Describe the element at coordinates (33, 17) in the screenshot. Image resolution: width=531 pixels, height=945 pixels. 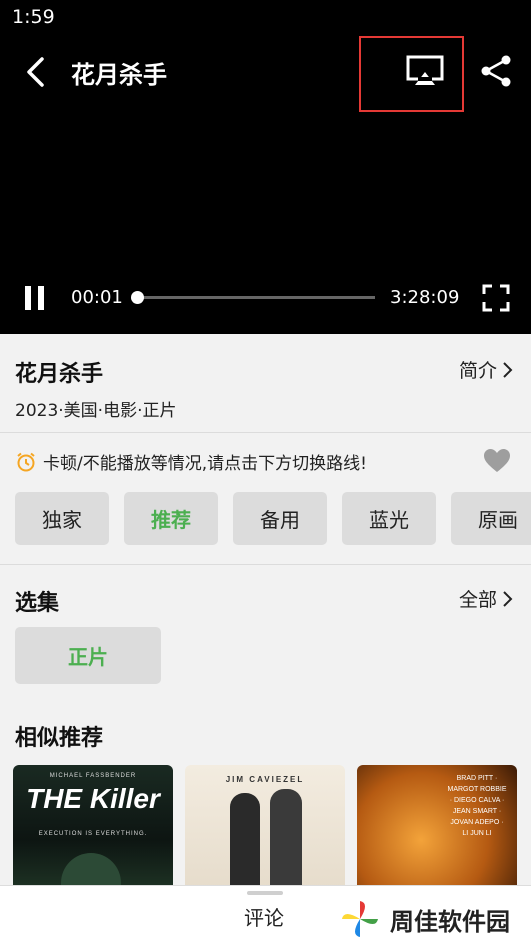
I see `status-time: 1:59` at that location.